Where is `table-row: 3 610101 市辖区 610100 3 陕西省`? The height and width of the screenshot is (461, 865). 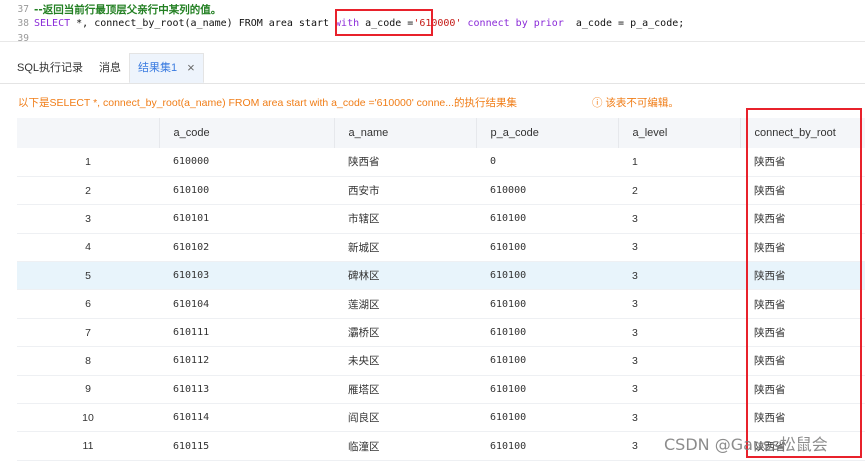 table-row: 3 610101 市辖区 610100 3 陕西省 is located at coordinates (441, 219).